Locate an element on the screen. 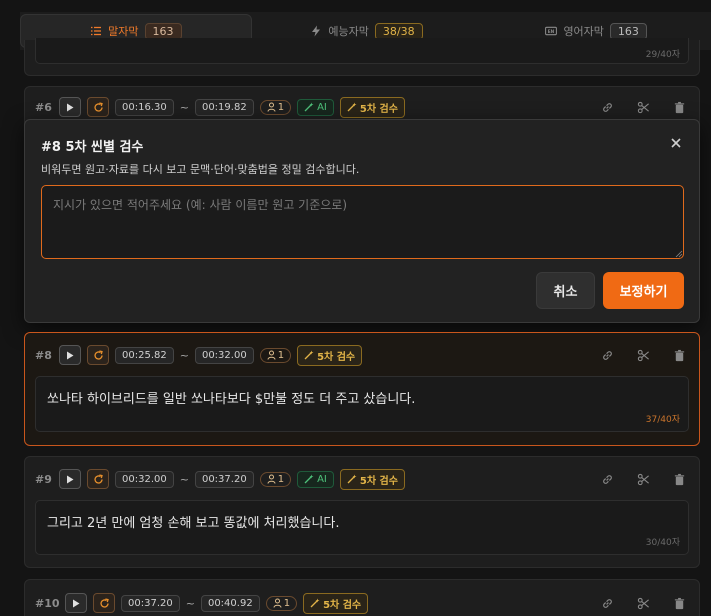 This screenshot has width=711, height=616. card-header: #8 00:25.82 ~ 00:32.00 1 5차 검수 is located at coordinates (362, 355).